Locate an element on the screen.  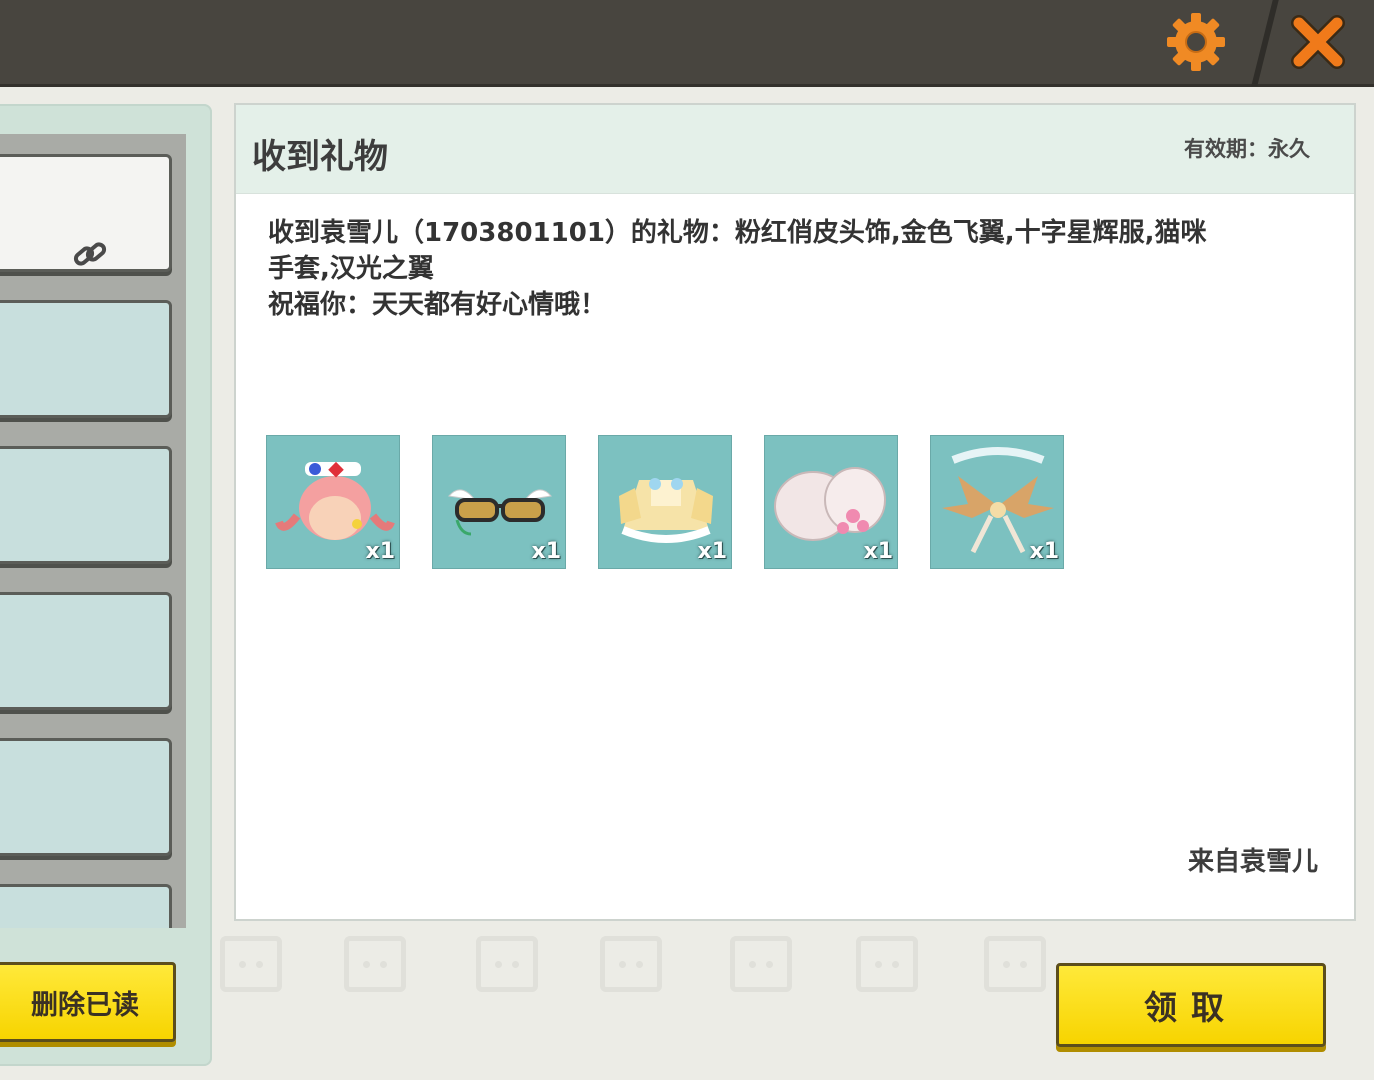
mail-list is located at coordinates (93, 531).